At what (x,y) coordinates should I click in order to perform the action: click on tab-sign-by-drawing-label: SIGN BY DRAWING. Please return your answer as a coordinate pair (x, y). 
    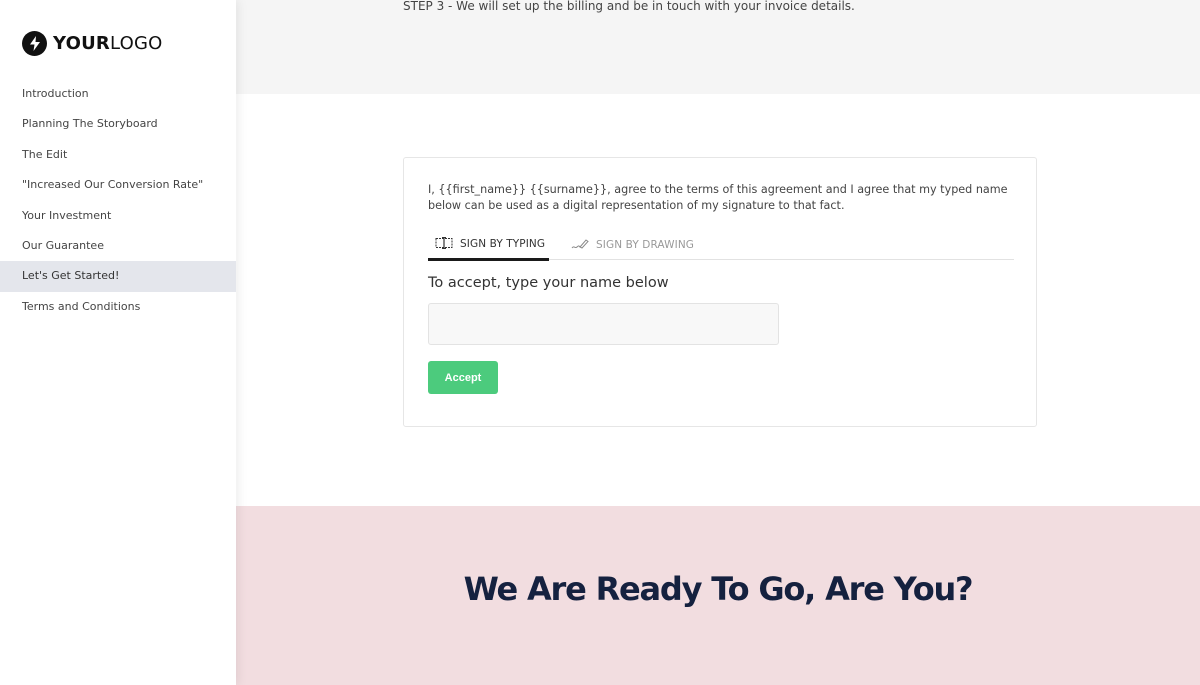
    Looking at the image, I should click on (645, 245).